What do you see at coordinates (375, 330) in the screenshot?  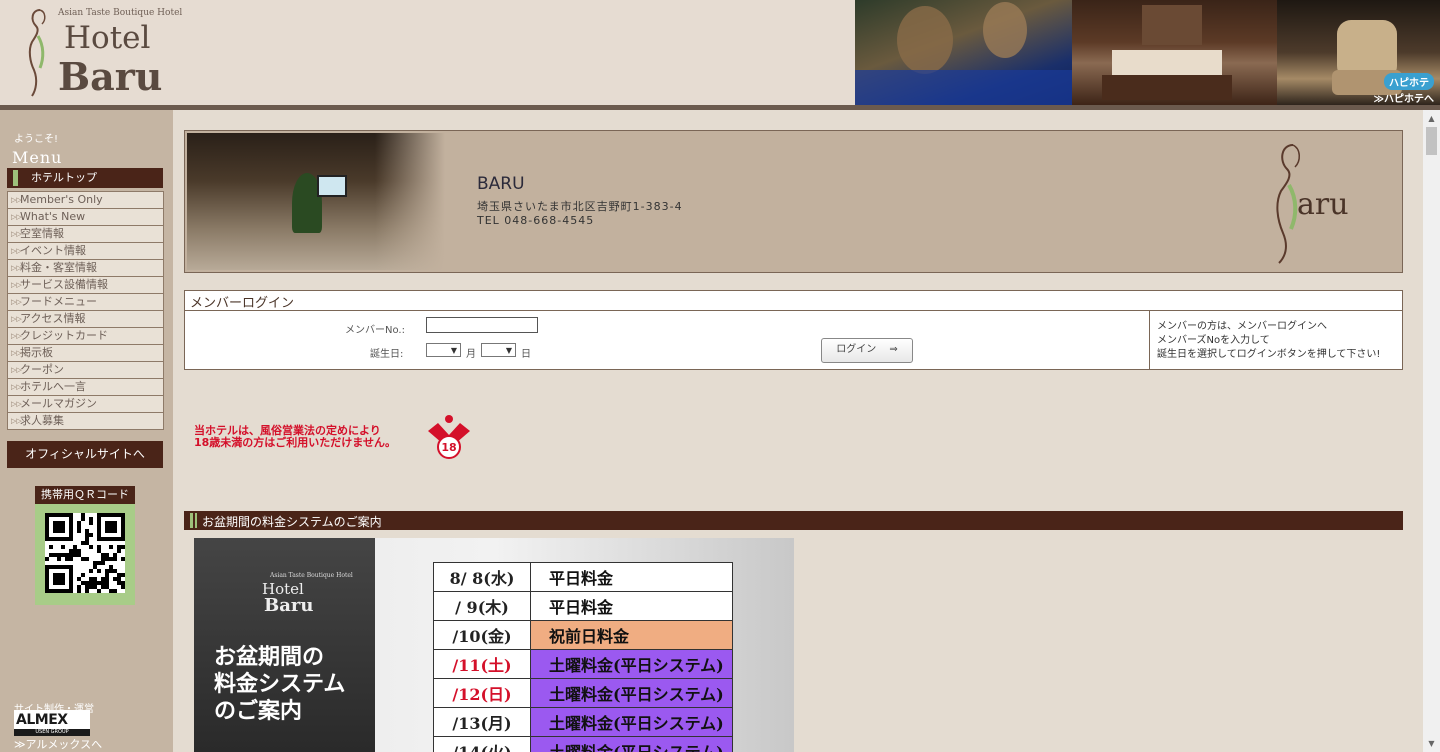 I see `member-no-label: メンバーNo.:` at bounding box center [375, 330].